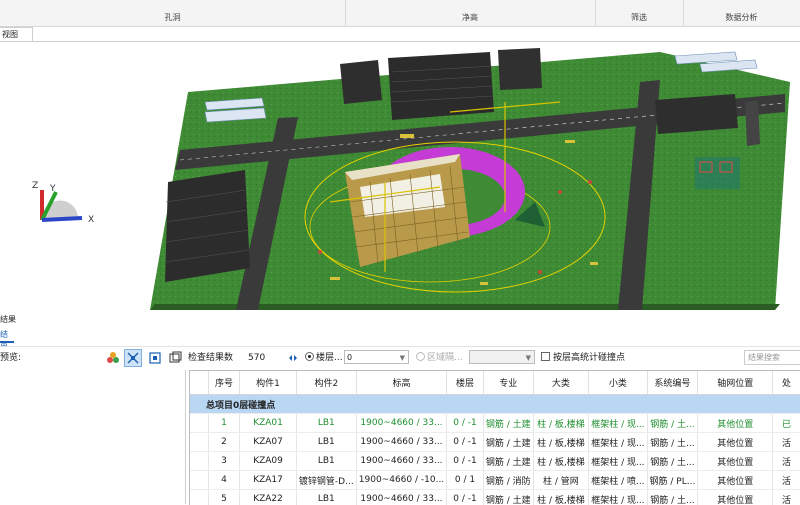  I want to click on zone-select: ▼, so click(502, 357).